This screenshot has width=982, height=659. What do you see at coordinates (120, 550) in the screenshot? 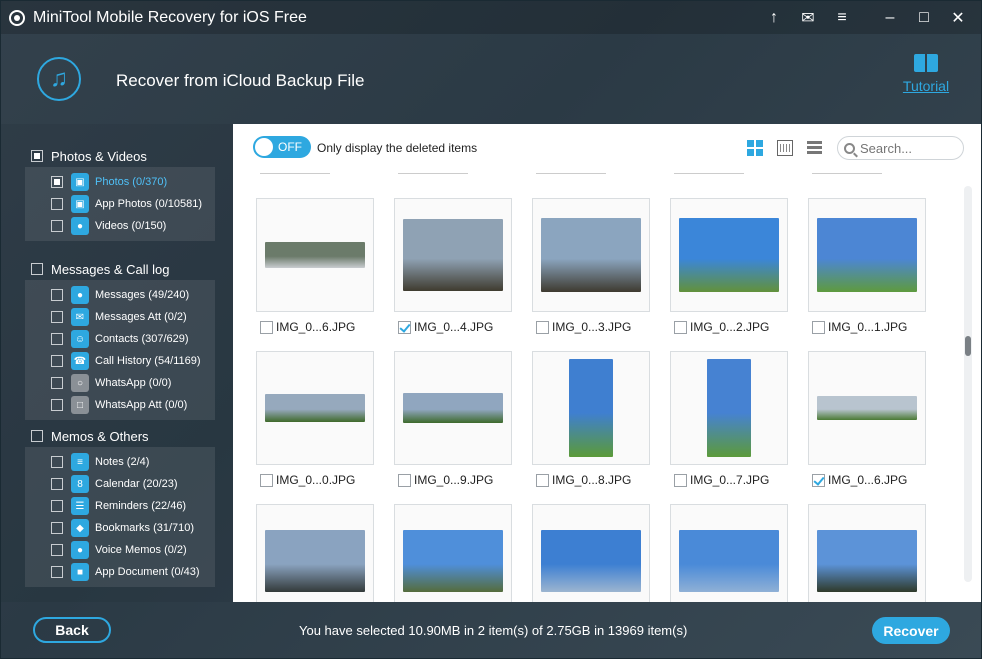
I see `sidebar-item: ● Voice Memos (0/2)` at bounding box center [120, 550].